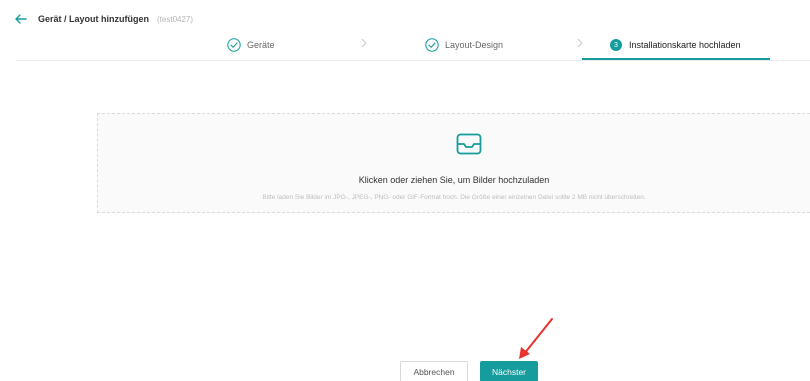  I want to click on steps-divider, so click(413, 60).